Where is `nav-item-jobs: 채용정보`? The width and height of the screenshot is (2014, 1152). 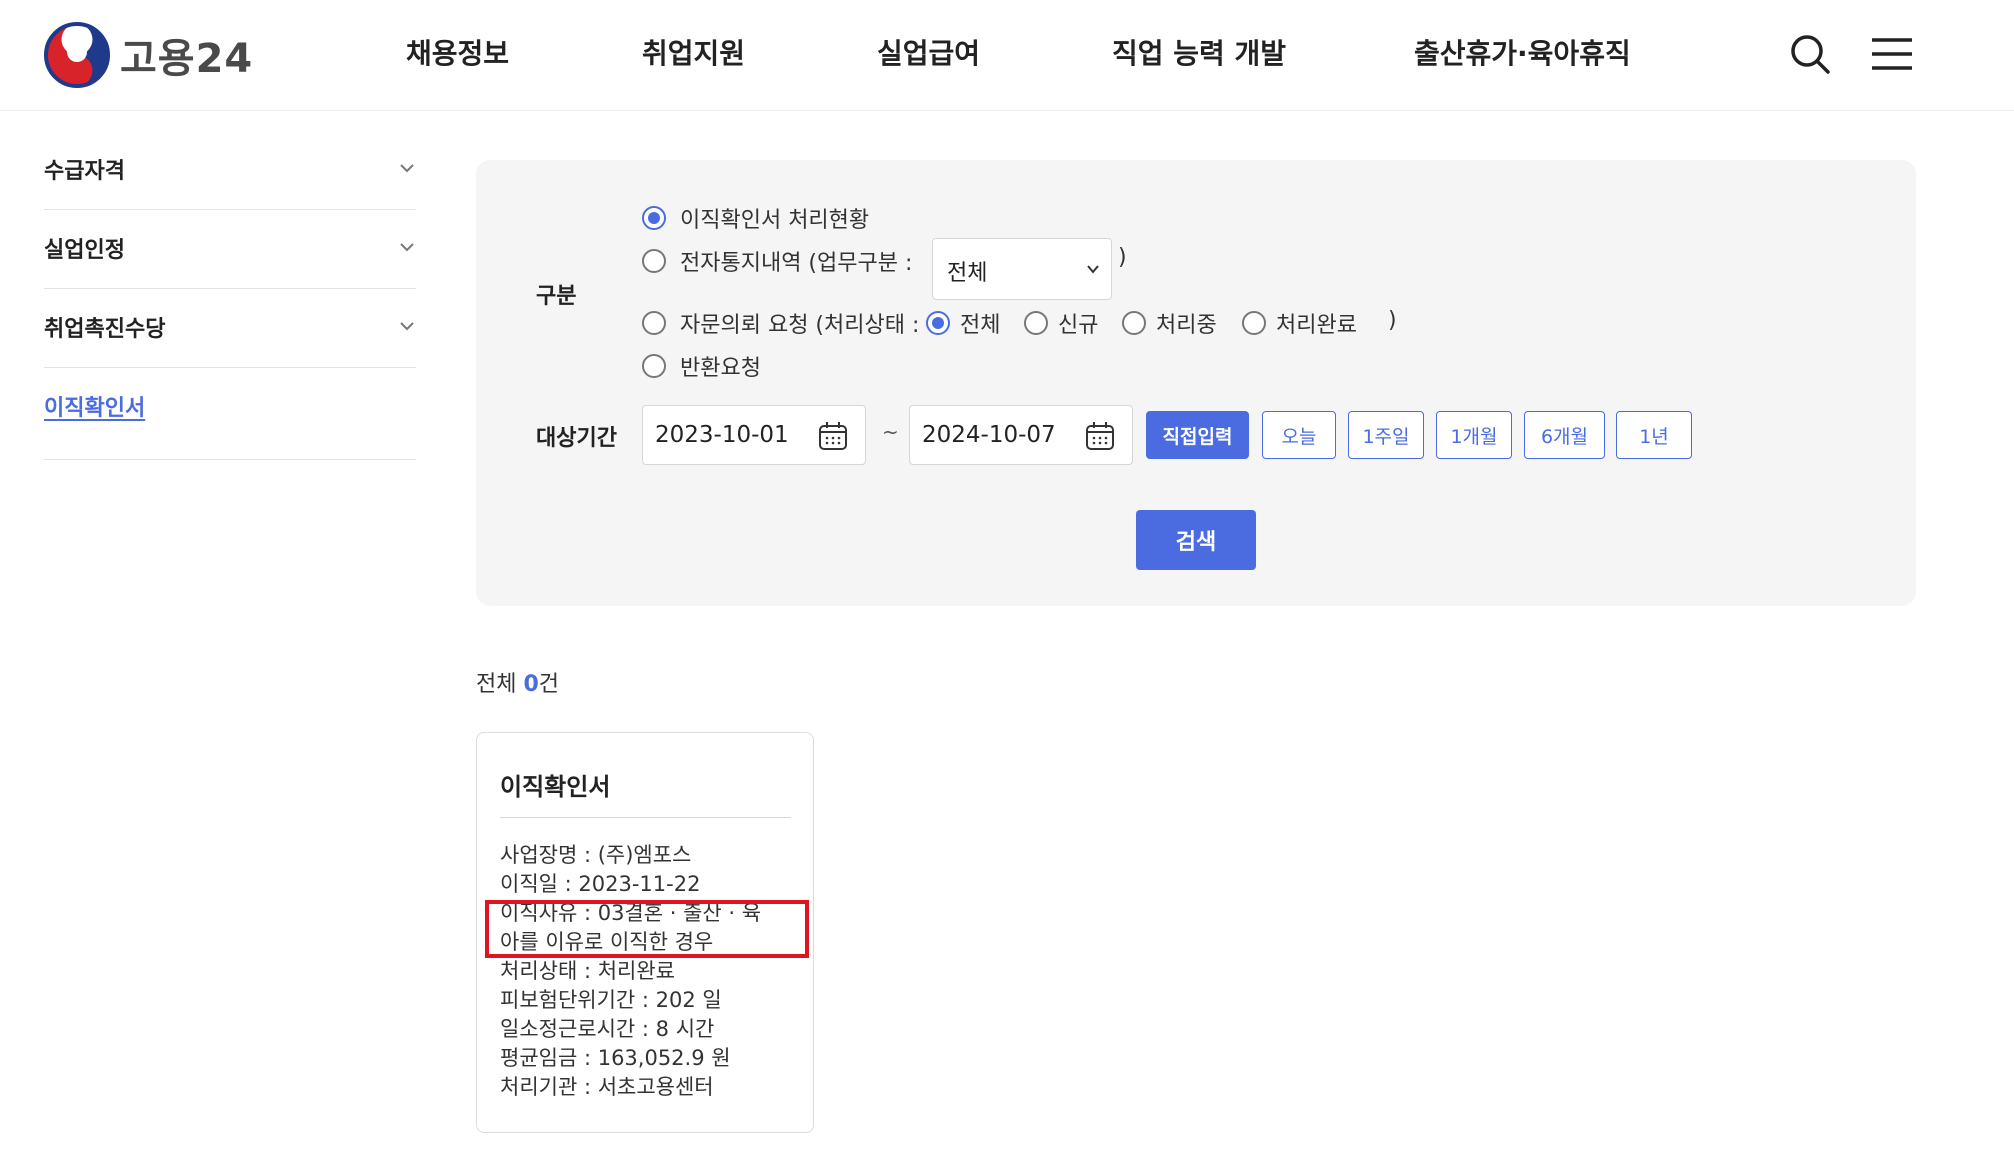 nav-item-jobs: 채용정보 is located at coordinates (457, 52).